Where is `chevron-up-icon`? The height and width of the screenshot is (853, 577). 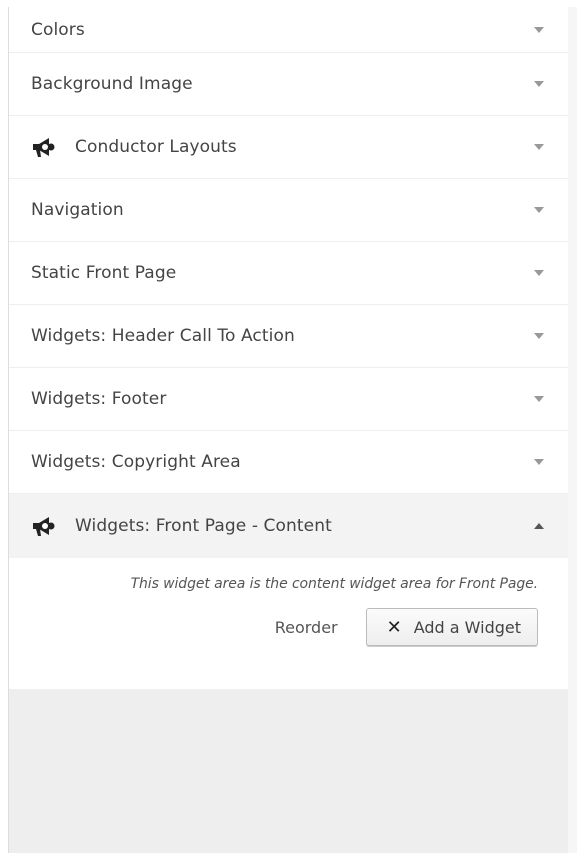
chevron-up-icon is located at coordinates (539, 526).